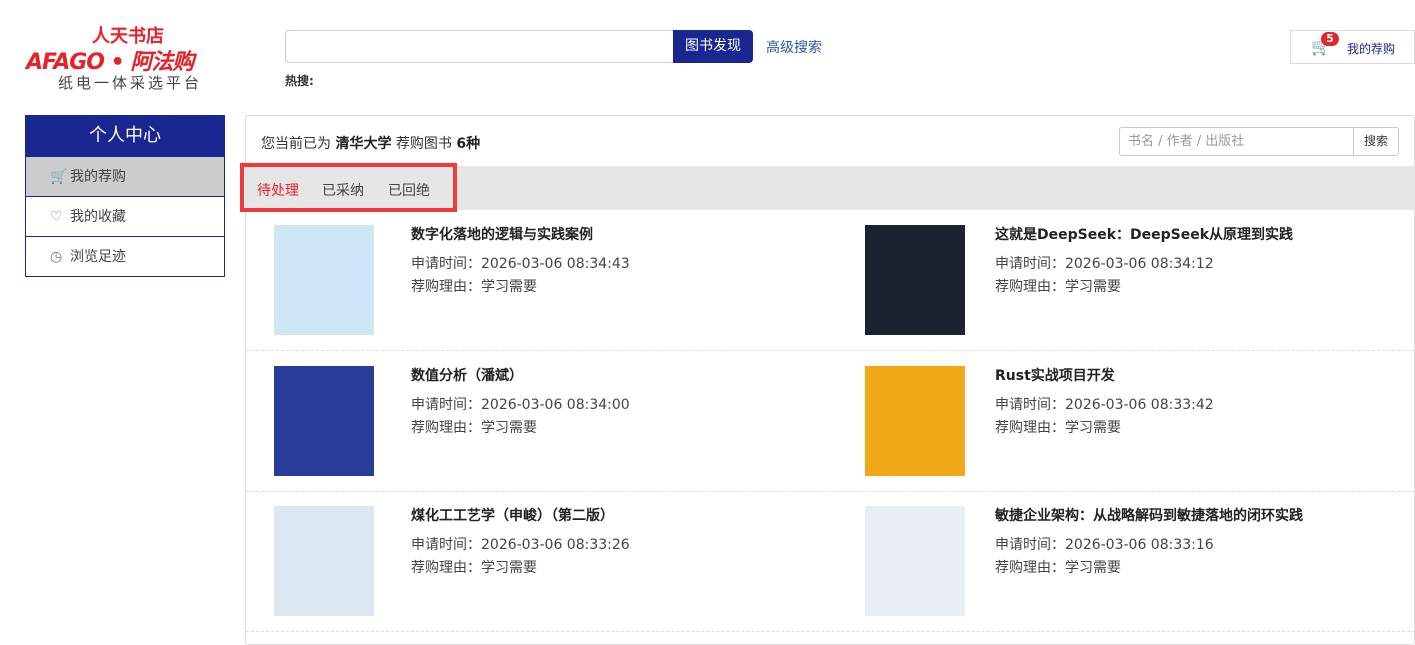 This screenshot has height=645, width=1415. Describe the element at coordinates (512, 515) in the screenshot. I see `book-title: 煤化工工艺学（申峻）（第二版）` at that location.